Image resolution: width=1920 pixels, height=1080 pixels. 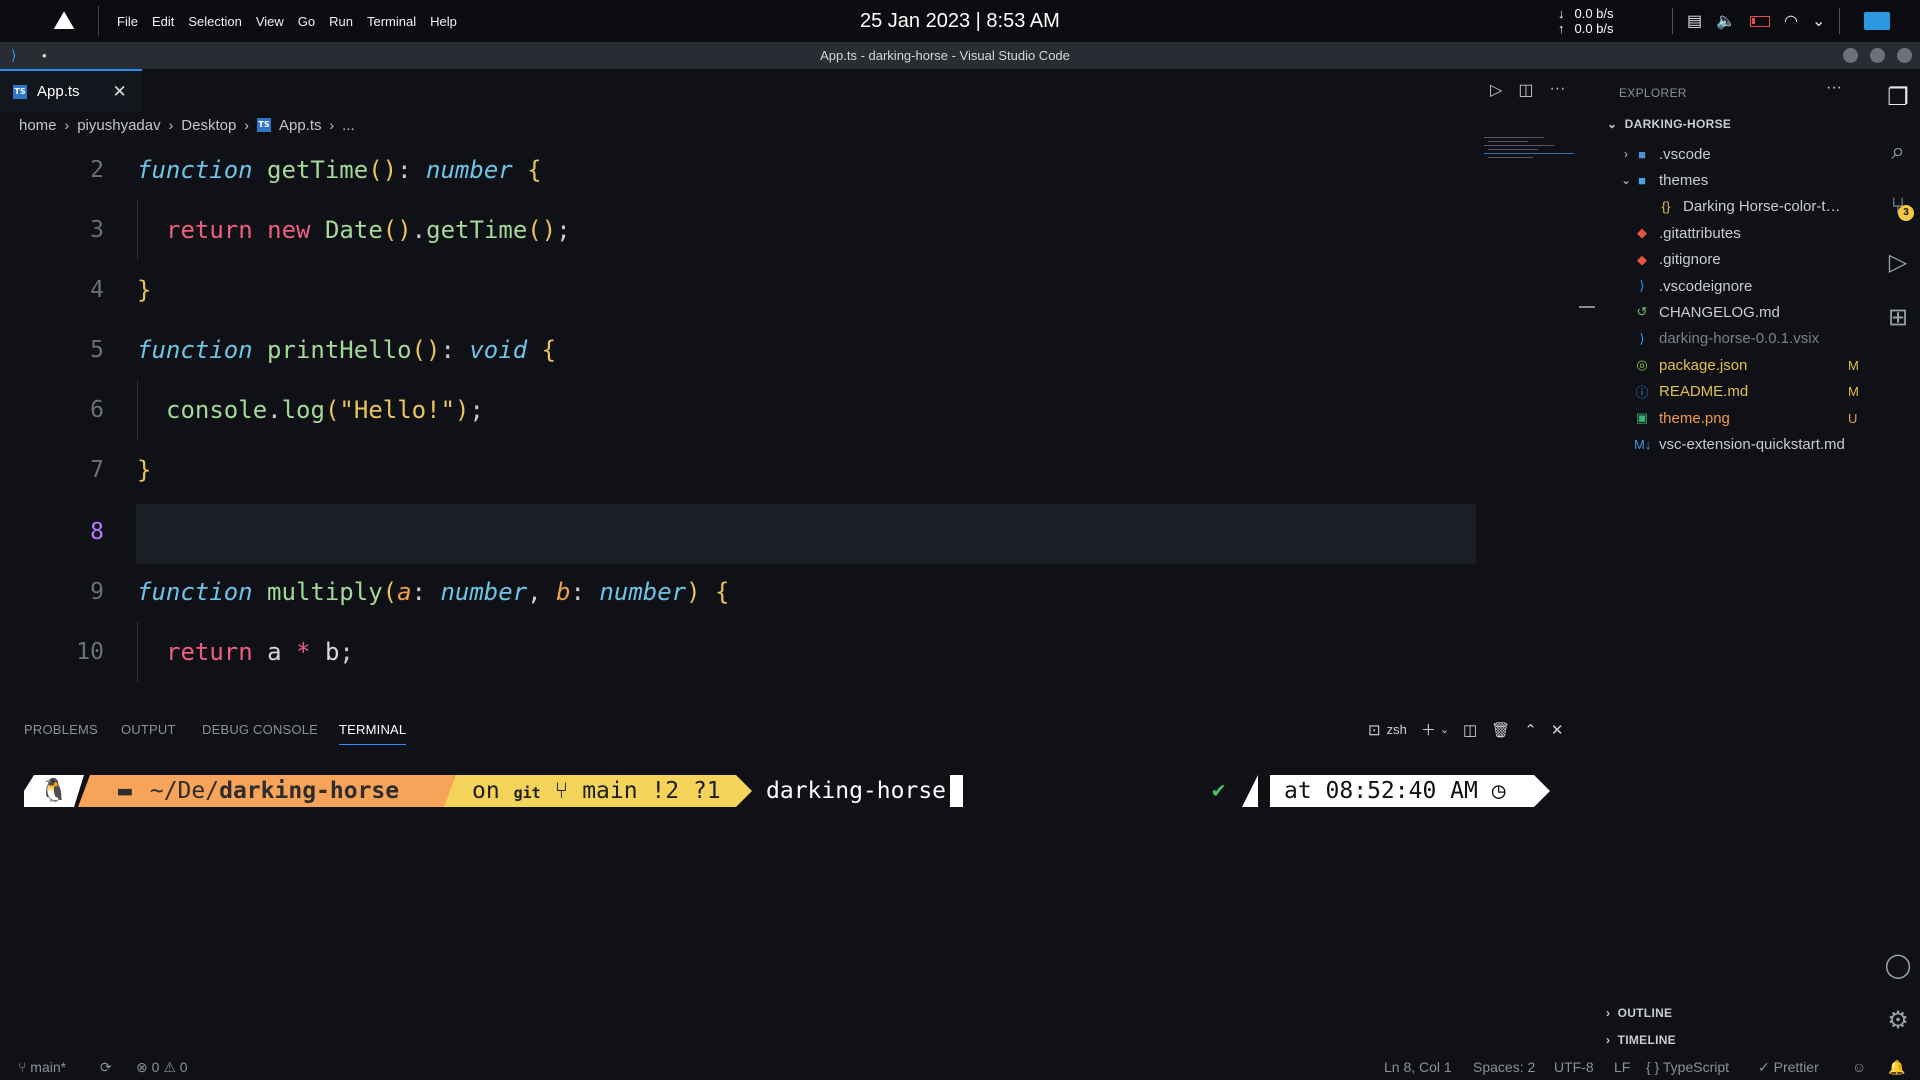 I want to click on menu-view: View, so click(x=270, y=21).